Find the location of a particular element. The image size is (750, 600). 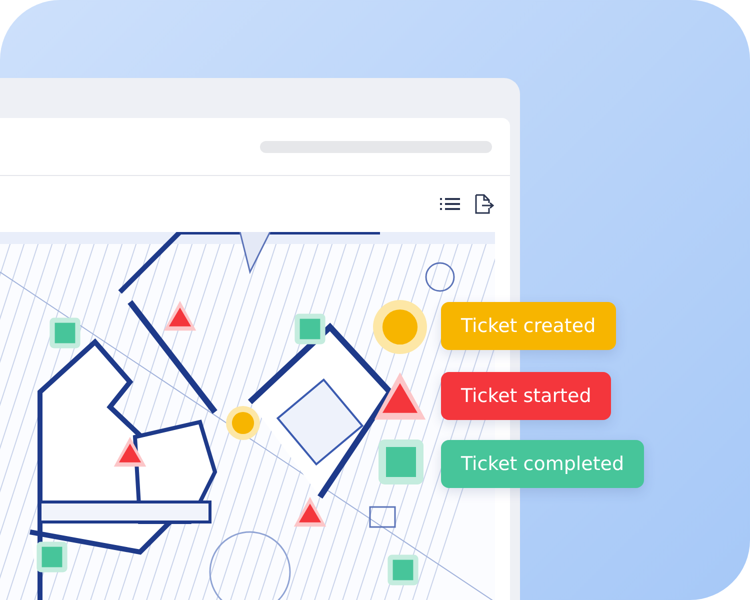

chair is located at coordinates (382, 517).